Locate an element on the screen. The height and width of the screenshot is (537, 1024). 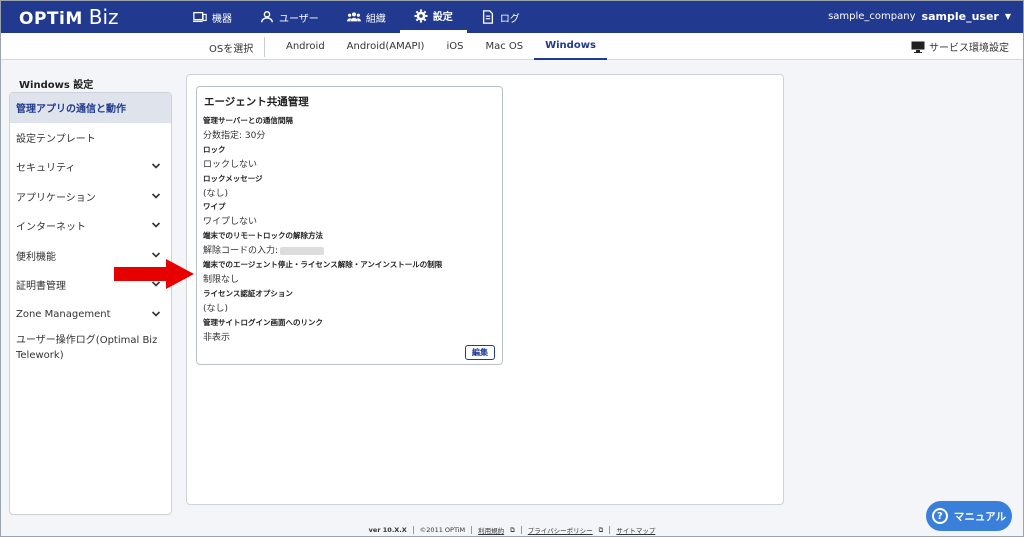
setting-field: 端末でのリモートロックの解除方法 解除コードの入力: is located at coordinates (264, 243).